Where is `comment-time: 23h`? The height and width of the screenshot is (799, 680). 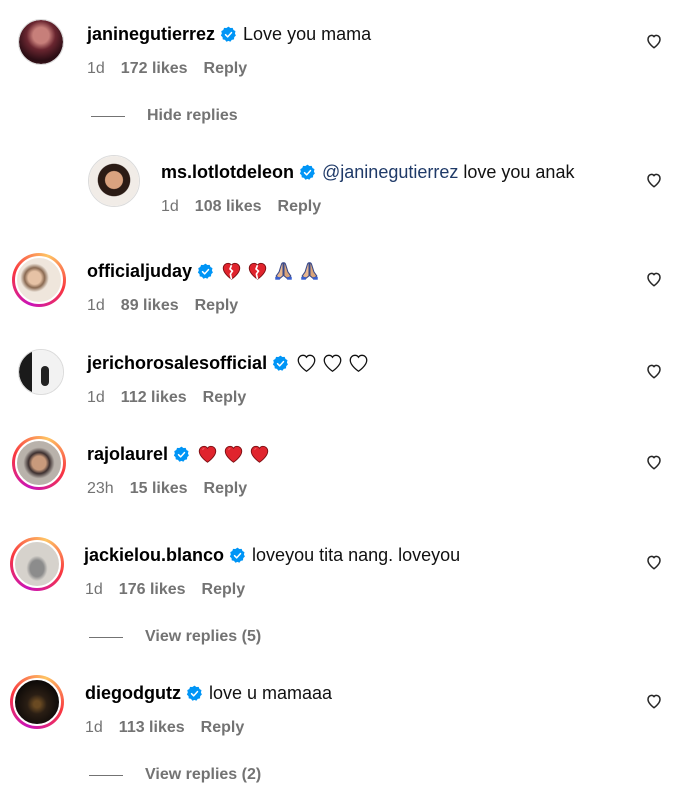 comment-time: 23h is located at coordinates (100, 489).